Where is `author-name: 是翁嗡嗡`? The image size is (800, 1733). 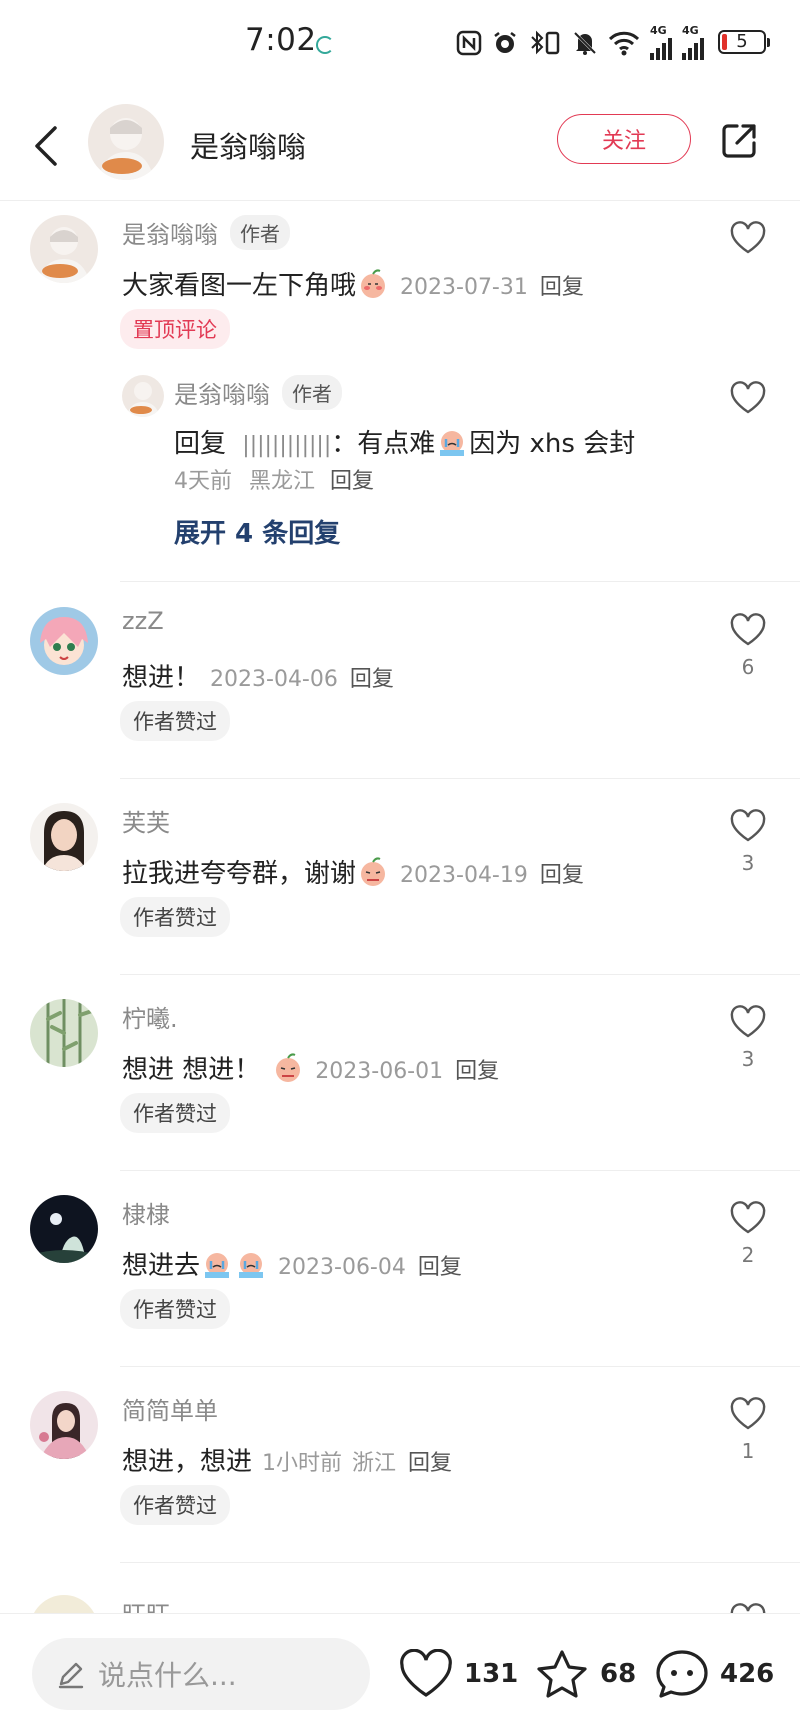
author-name: 是翁嗡嗡 is located at coordinates (248, 145).